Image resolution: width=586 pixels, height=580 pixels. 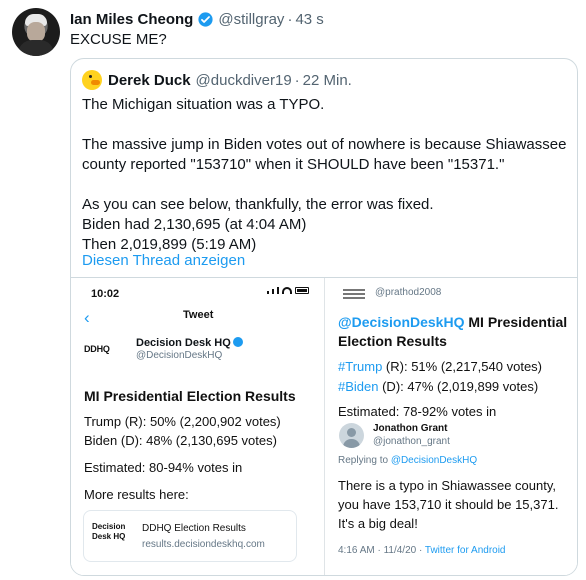 I want to click on phone-status-icons, so click(x=288, y=290).